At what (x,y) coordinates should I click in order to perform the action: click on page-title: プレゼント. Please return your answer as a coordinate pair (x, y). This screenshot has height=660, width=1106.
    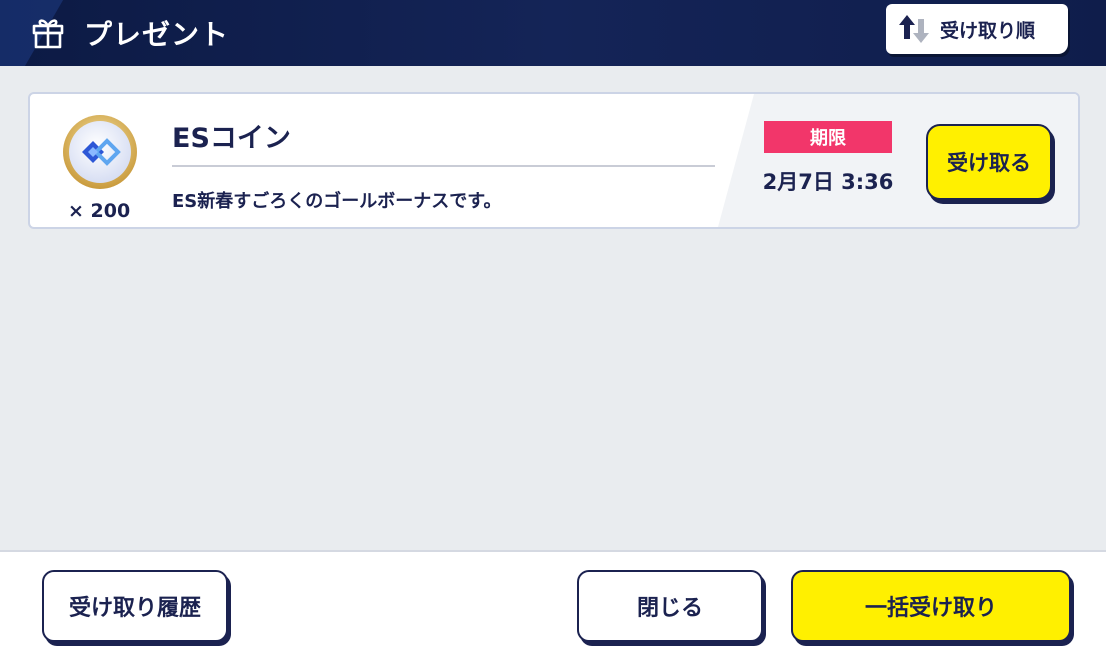
    Looking at the image, I should click on (157, 34).